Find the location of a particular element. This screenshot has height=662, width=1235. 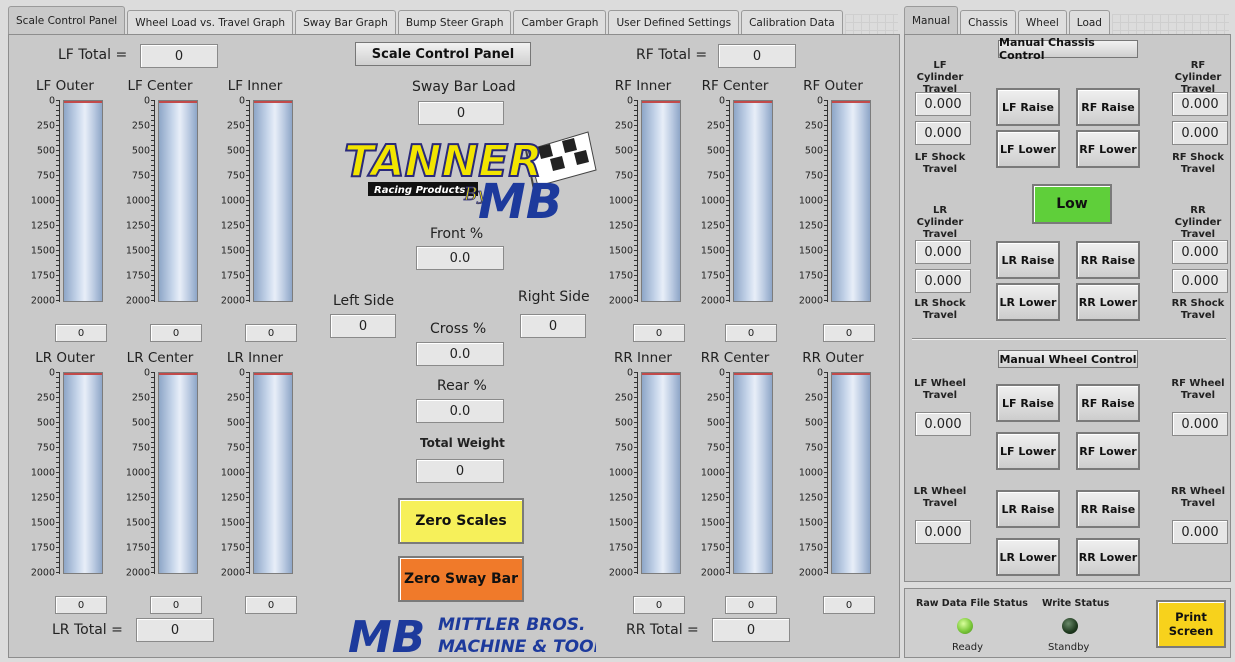

mittler-mb-mark: MB is located at coordinates (386, 635).